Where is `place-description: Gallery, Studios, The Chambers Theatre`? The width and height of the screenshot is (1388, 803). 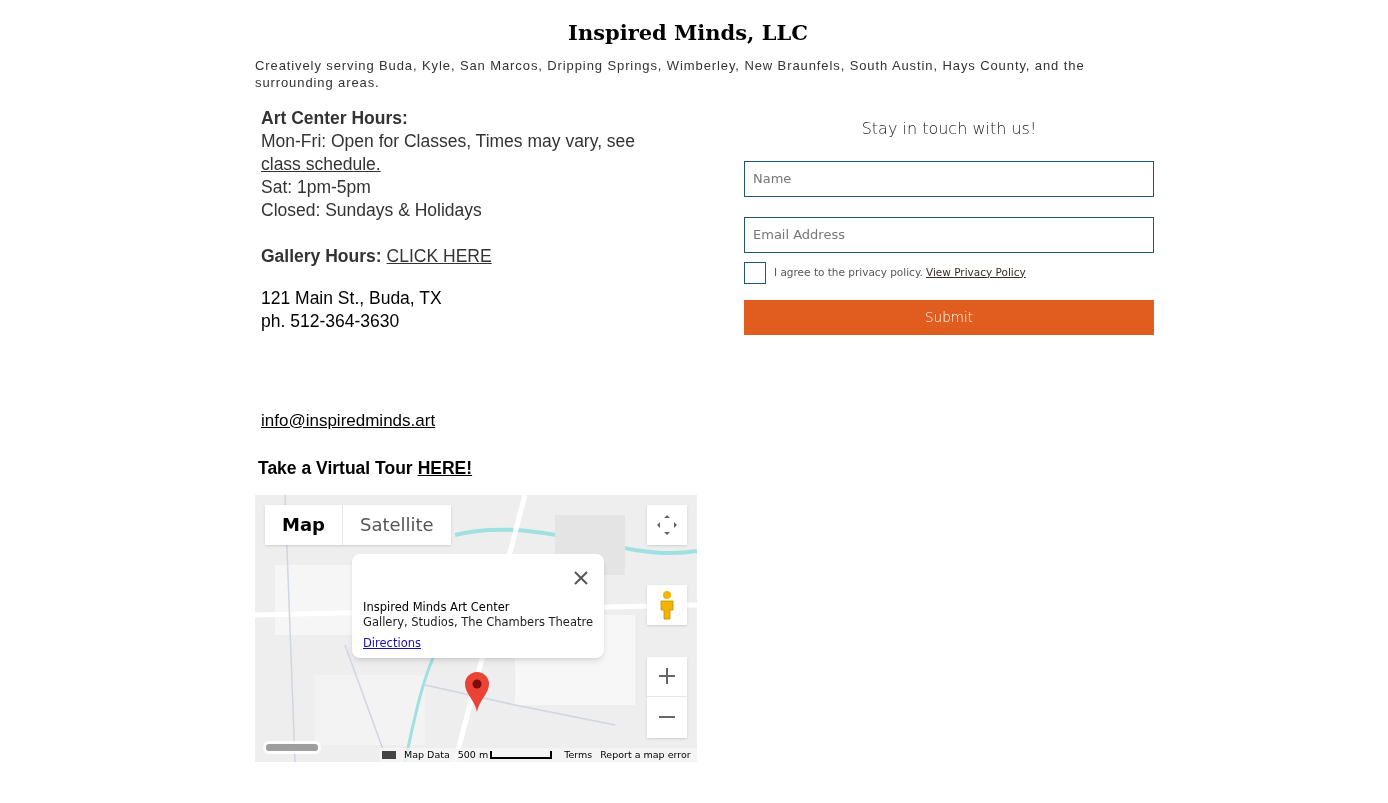
place-description: Gallery, Studios, The Chambers Theatre is located at coordinates (478, 622).